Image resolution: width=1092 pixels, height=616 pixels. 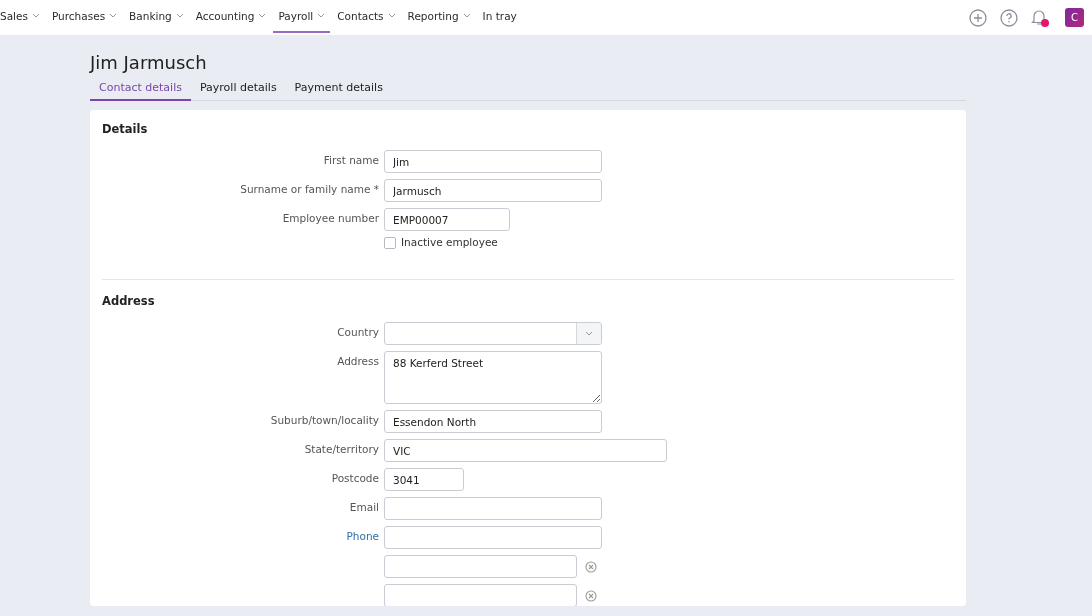 I want to click on field-label: Suburb/town/locality, so click(x=324, y=419).